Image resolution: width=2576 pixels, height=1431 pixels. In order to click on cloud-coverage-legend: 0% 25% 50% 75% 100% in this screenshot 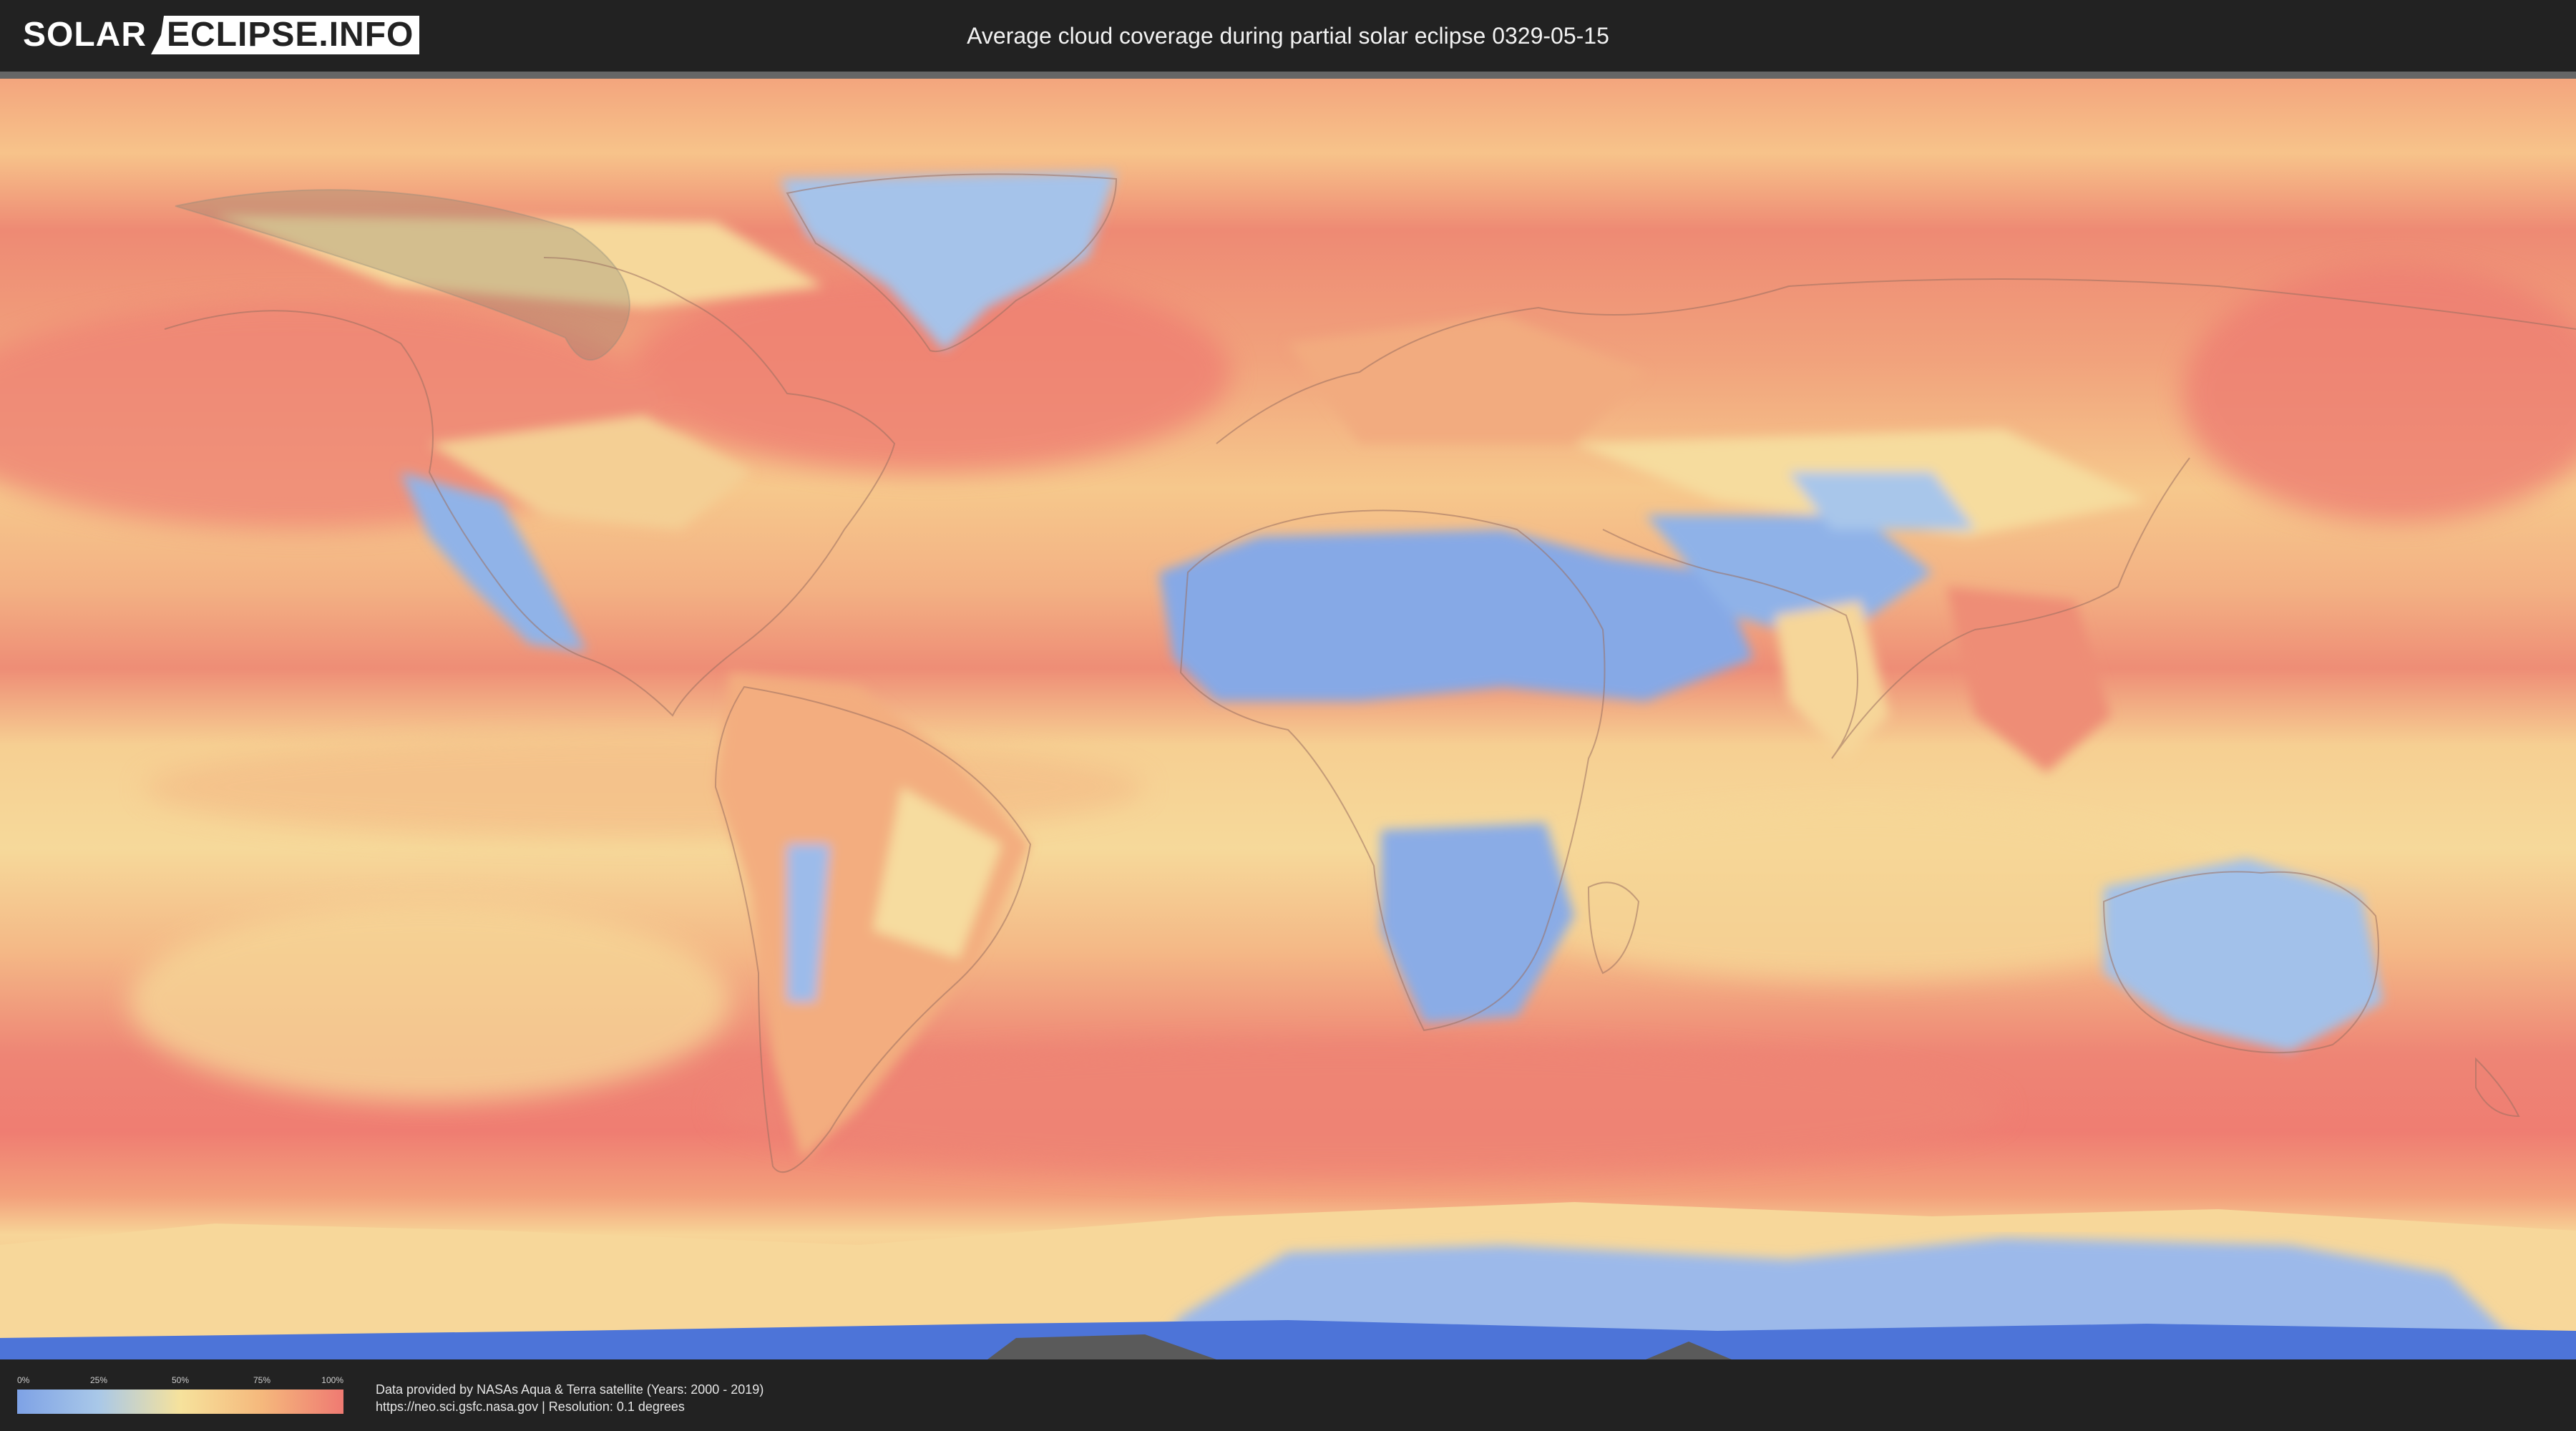, I will do `click(180, 1394)`.